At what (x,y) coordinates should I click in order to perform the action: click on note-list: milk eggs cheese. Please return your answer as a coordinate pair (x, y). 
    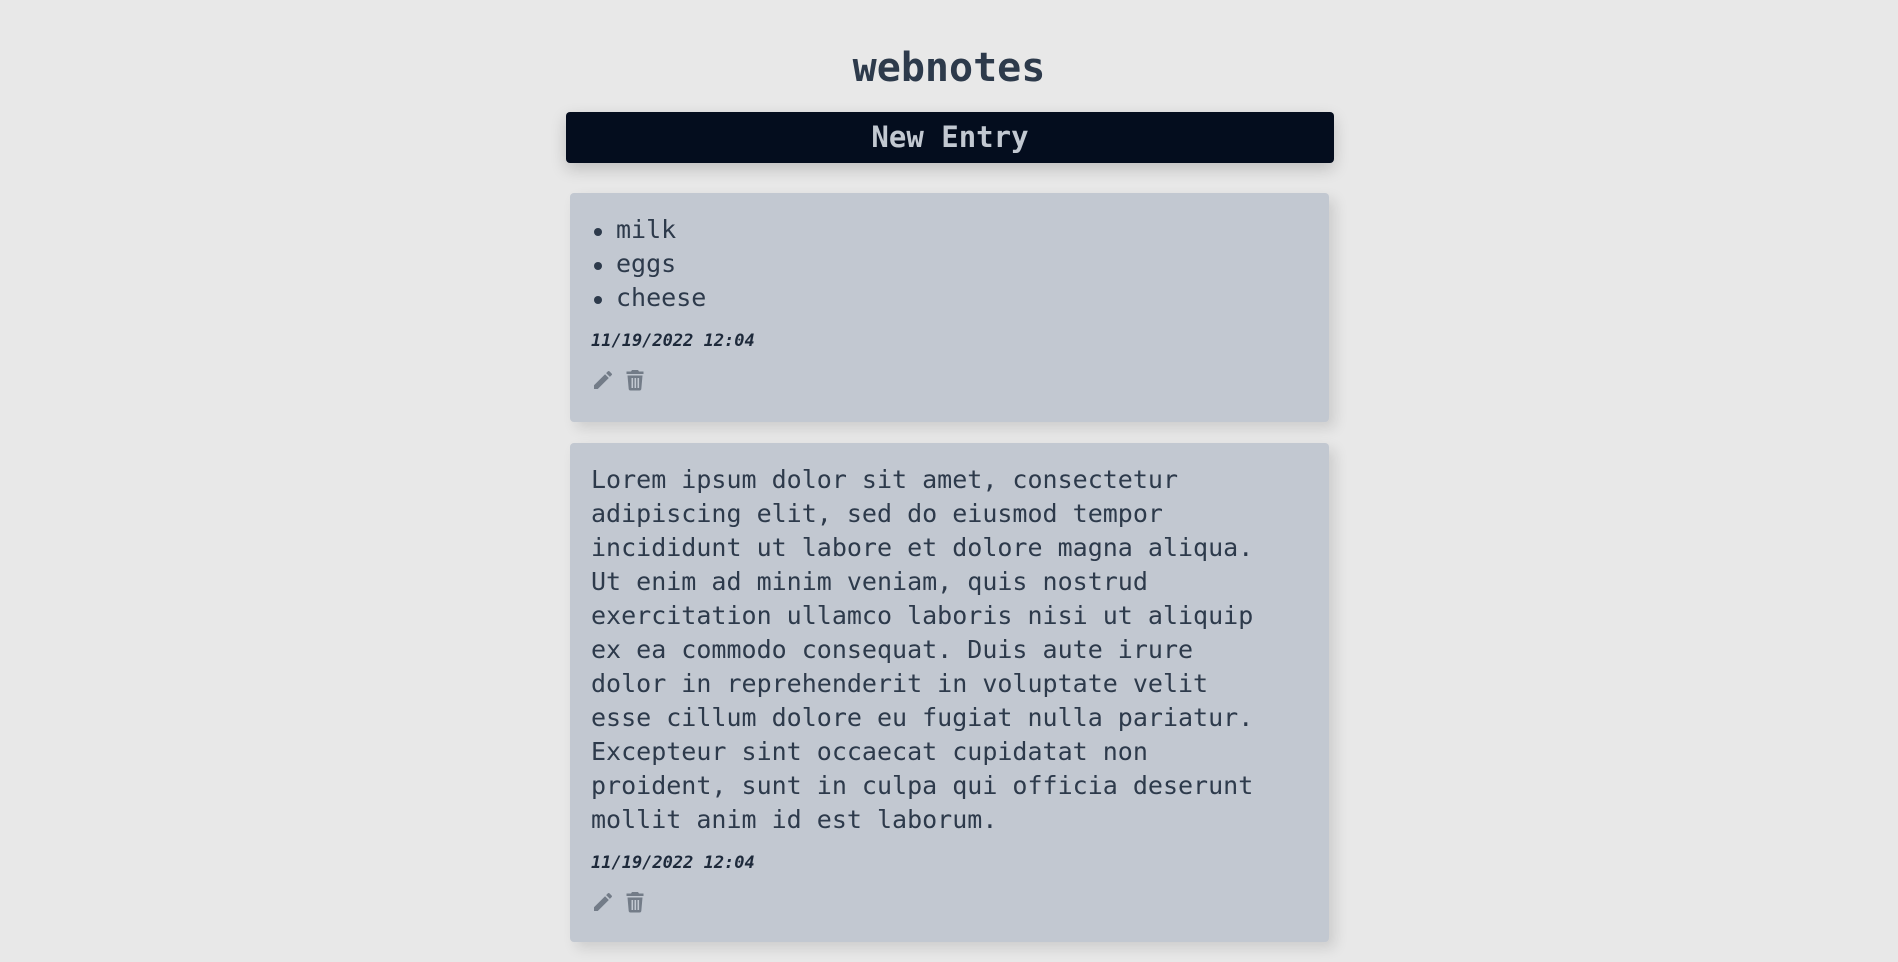
    Looking at the image, I should click on (950, 264).